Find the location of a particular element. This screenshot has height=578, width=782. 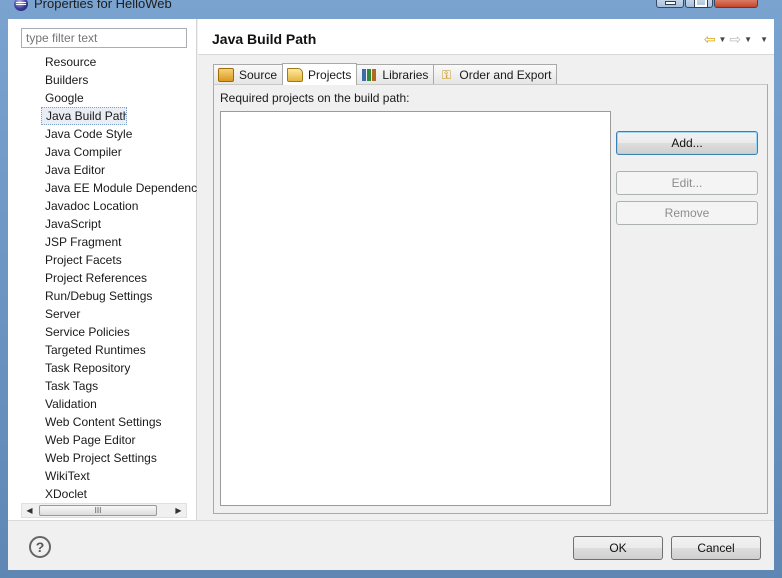

horizontal-scrollbar: ◀ III ▶ is located at coordinates (104, 510).